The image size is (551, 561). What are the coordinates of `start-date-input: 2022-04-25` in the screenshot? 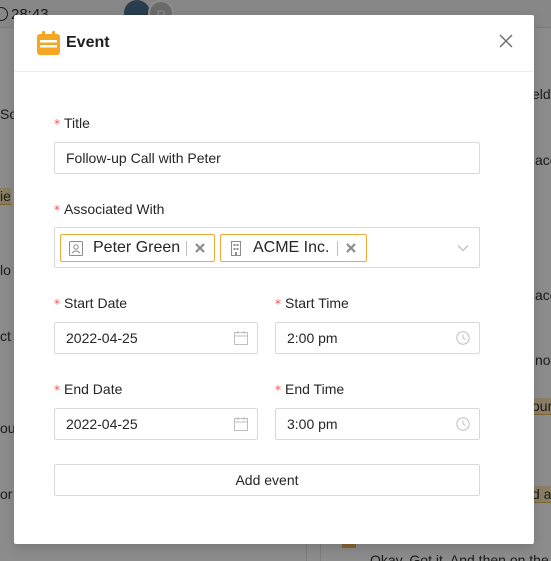 It's located at (156, 338).